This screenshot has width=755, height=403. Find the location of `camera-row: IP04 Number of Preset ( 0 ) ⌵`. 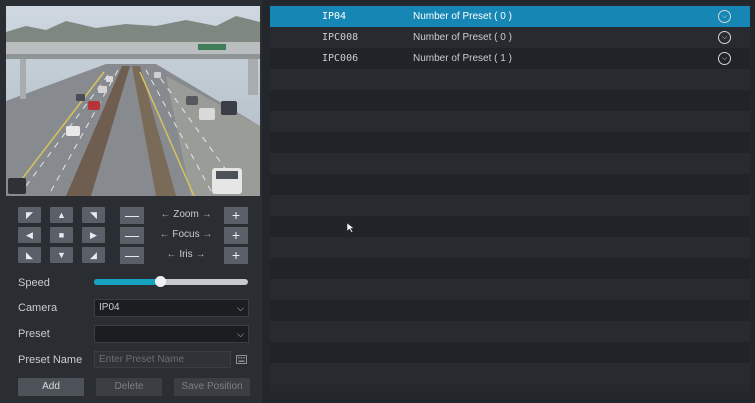

camera-row: IP04 Number of Preset ( 0 ) ⌵ is located at coordinates (510, 16).